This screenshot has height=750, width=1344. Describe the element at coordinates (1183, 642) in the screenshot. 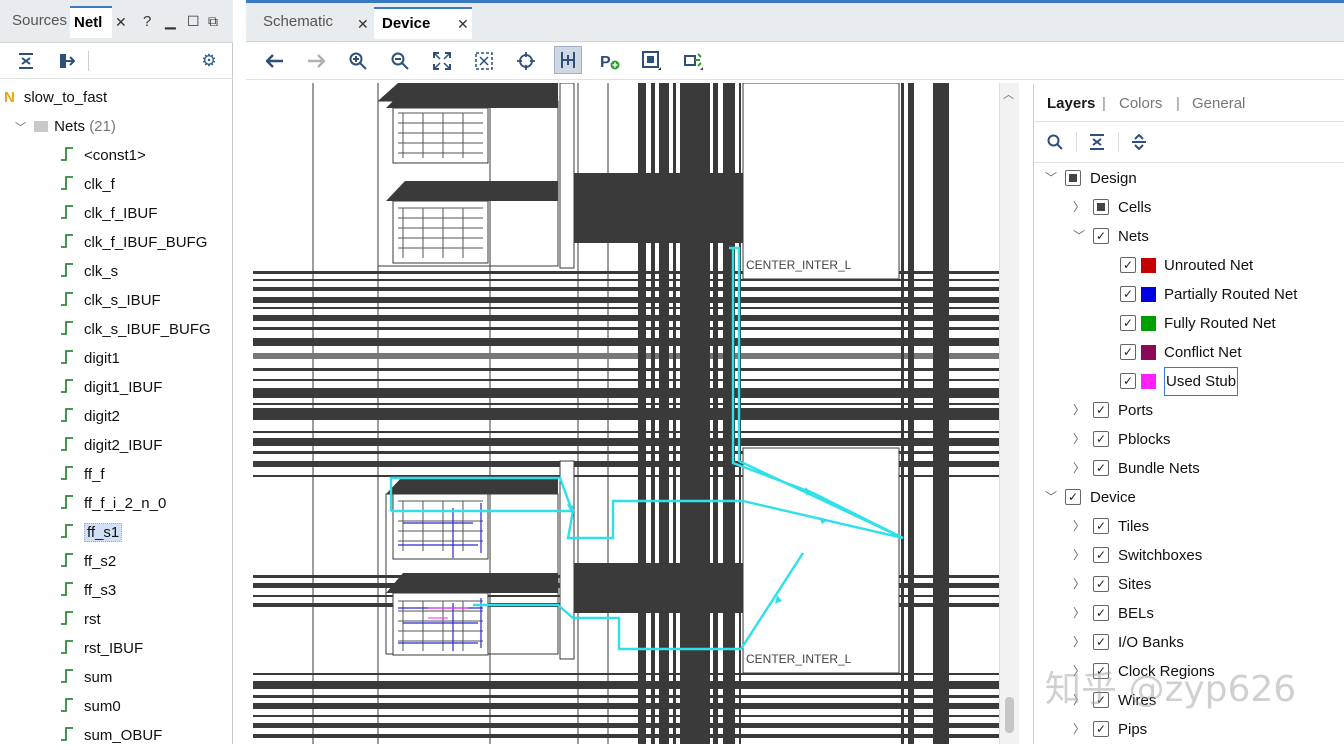

I see `layer-device-item: 〉 ✓ I/O Banks` at that location.